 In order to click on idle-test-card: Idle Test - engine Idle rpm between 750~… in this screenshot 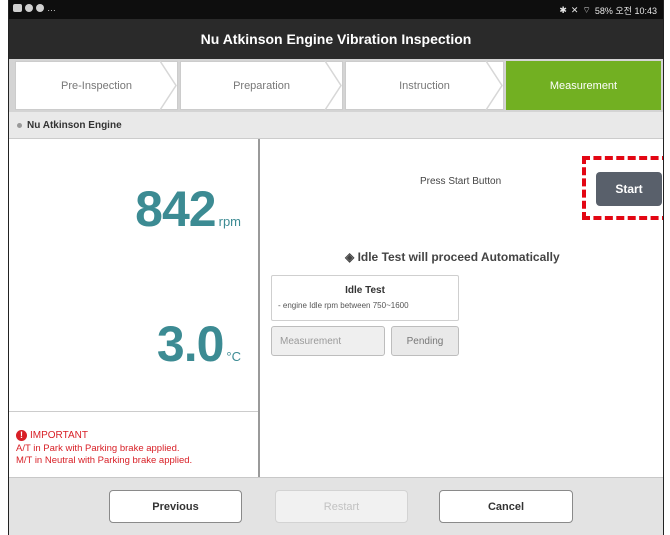, I will do `click(365, 298)`.